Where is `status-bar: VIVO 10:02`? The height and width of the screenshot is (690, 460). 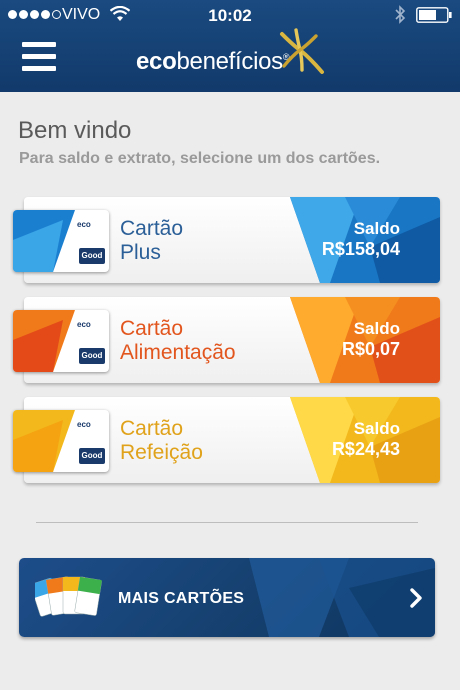
status-bar: VIVO 10:02 is located at coordinates (230, 15).